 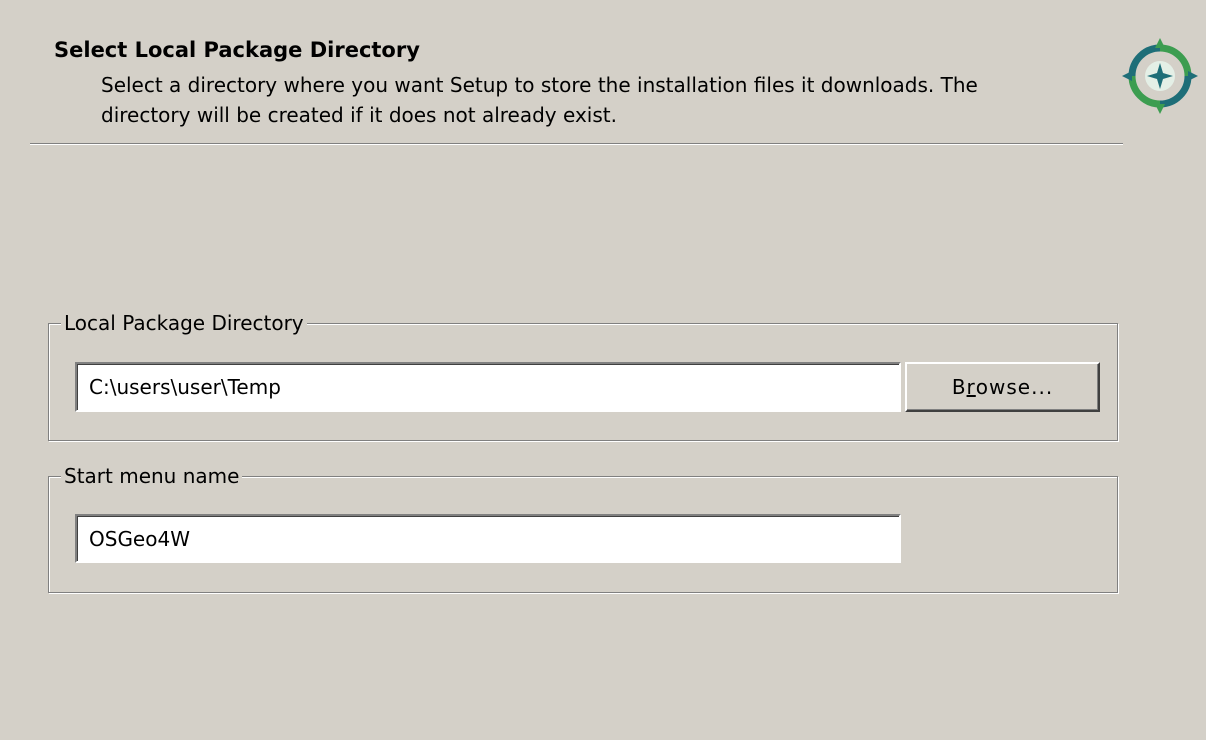 I want to click on logo-point-west, so click(x=1127, y=76).